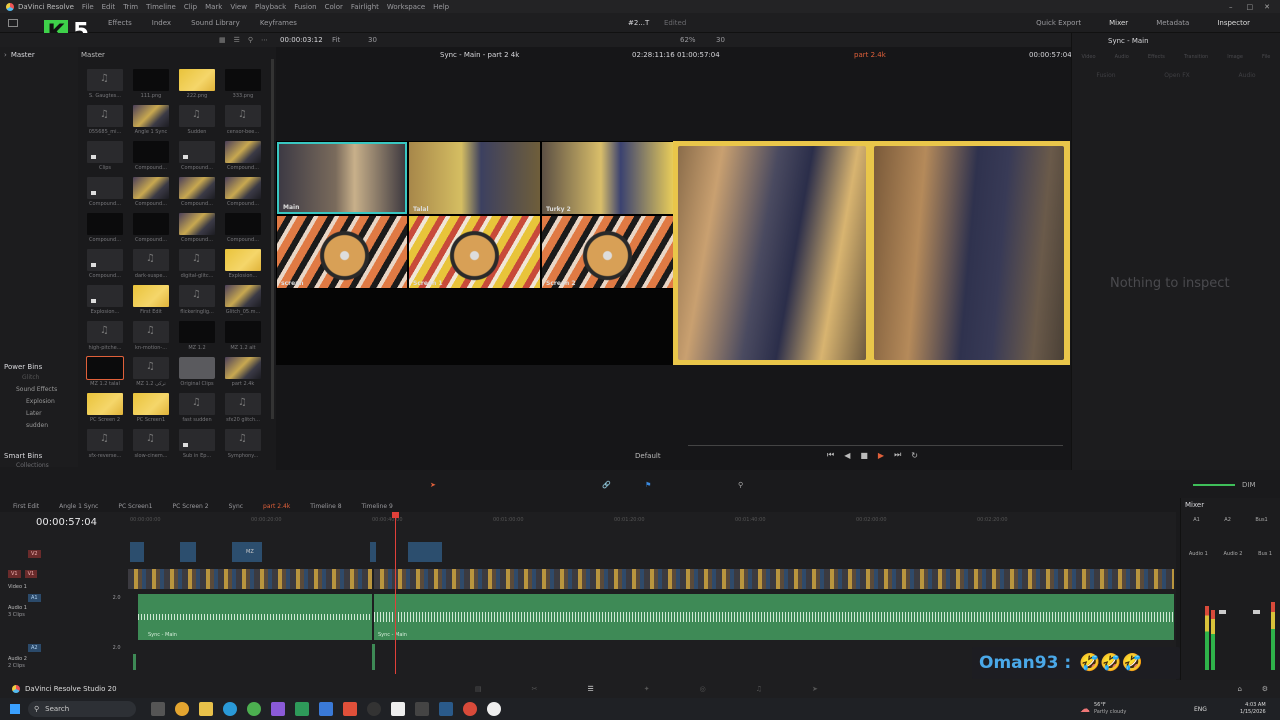  I want to click on timeline-tab: PC Screen 2, so click(191, 506).